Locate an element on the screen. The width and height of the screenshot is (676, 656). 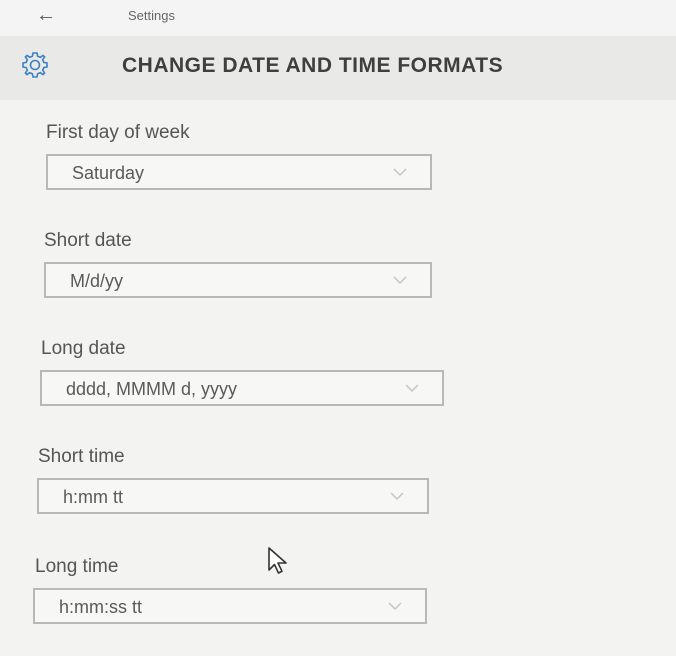
long-date-dropdown: dddd, MMMM d, yyyy is located at coordinates (242, 388).